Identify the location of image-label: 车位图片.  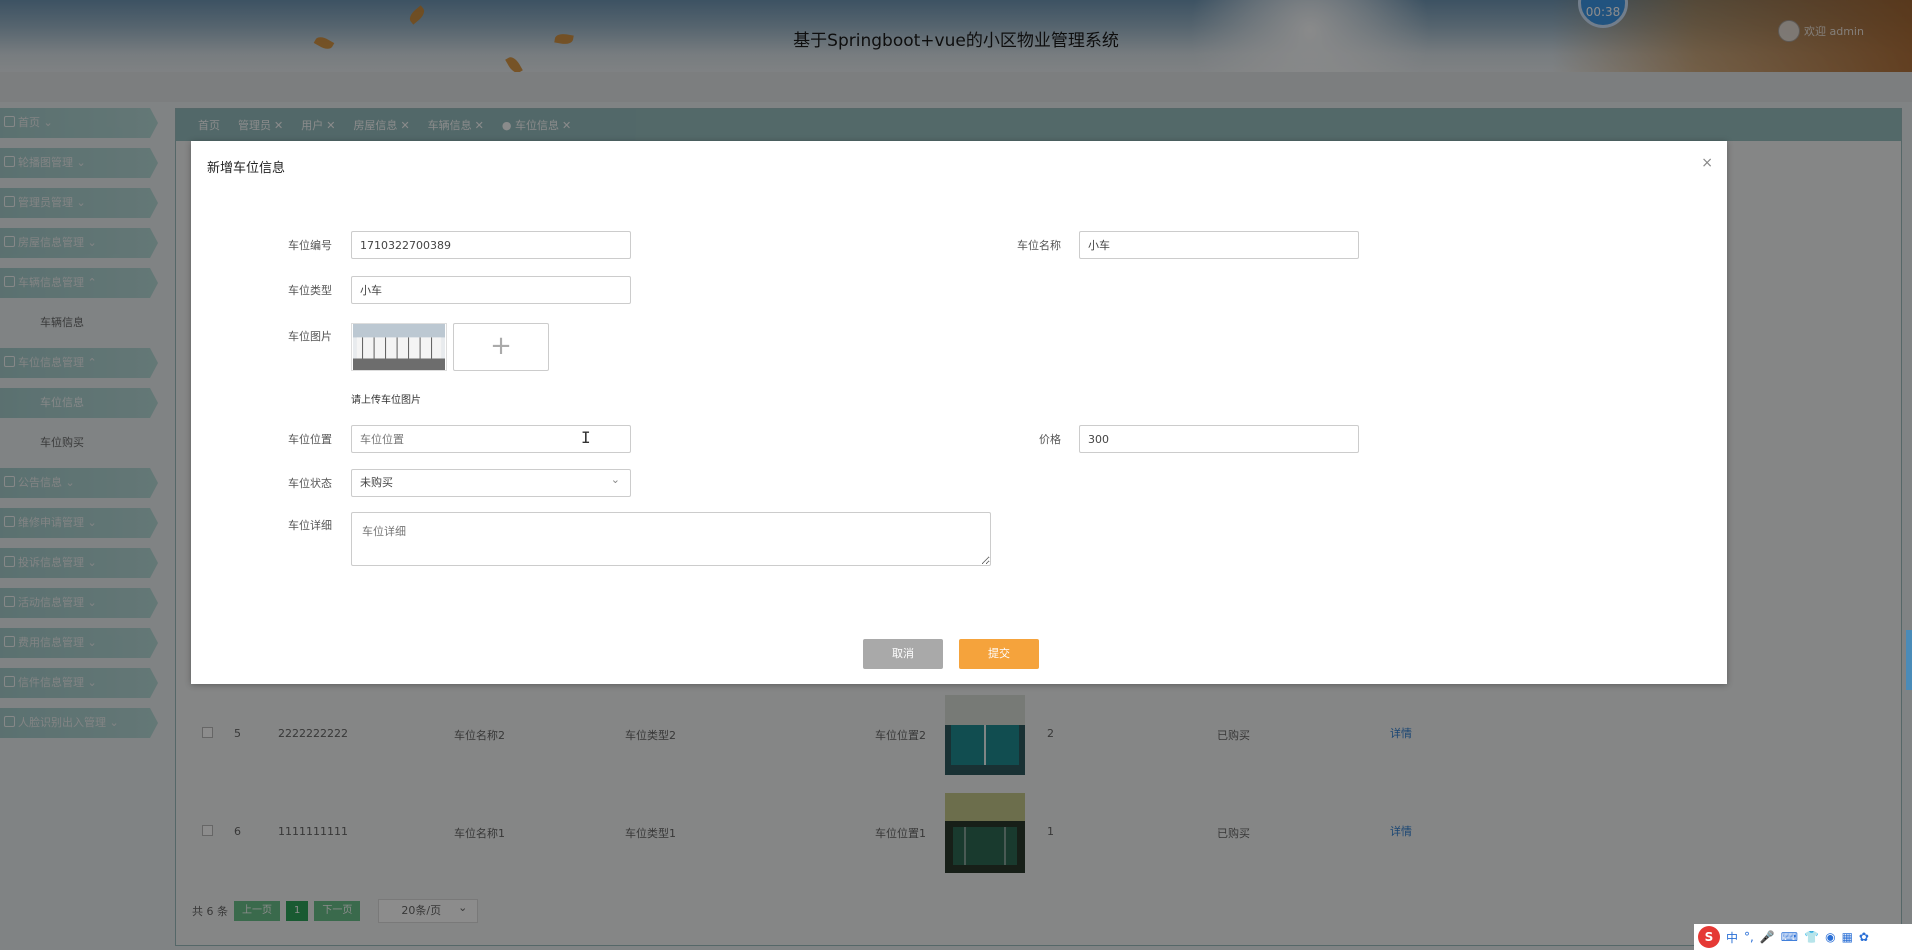
(310, 336).